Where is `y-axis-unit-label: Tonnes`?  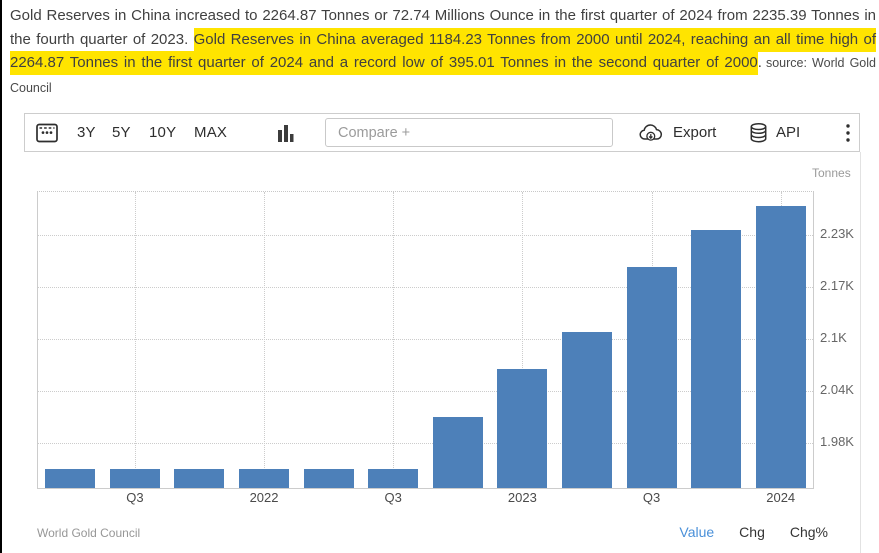 y-axis-unit-label: Tonnes is located at coordinates (831, 173).